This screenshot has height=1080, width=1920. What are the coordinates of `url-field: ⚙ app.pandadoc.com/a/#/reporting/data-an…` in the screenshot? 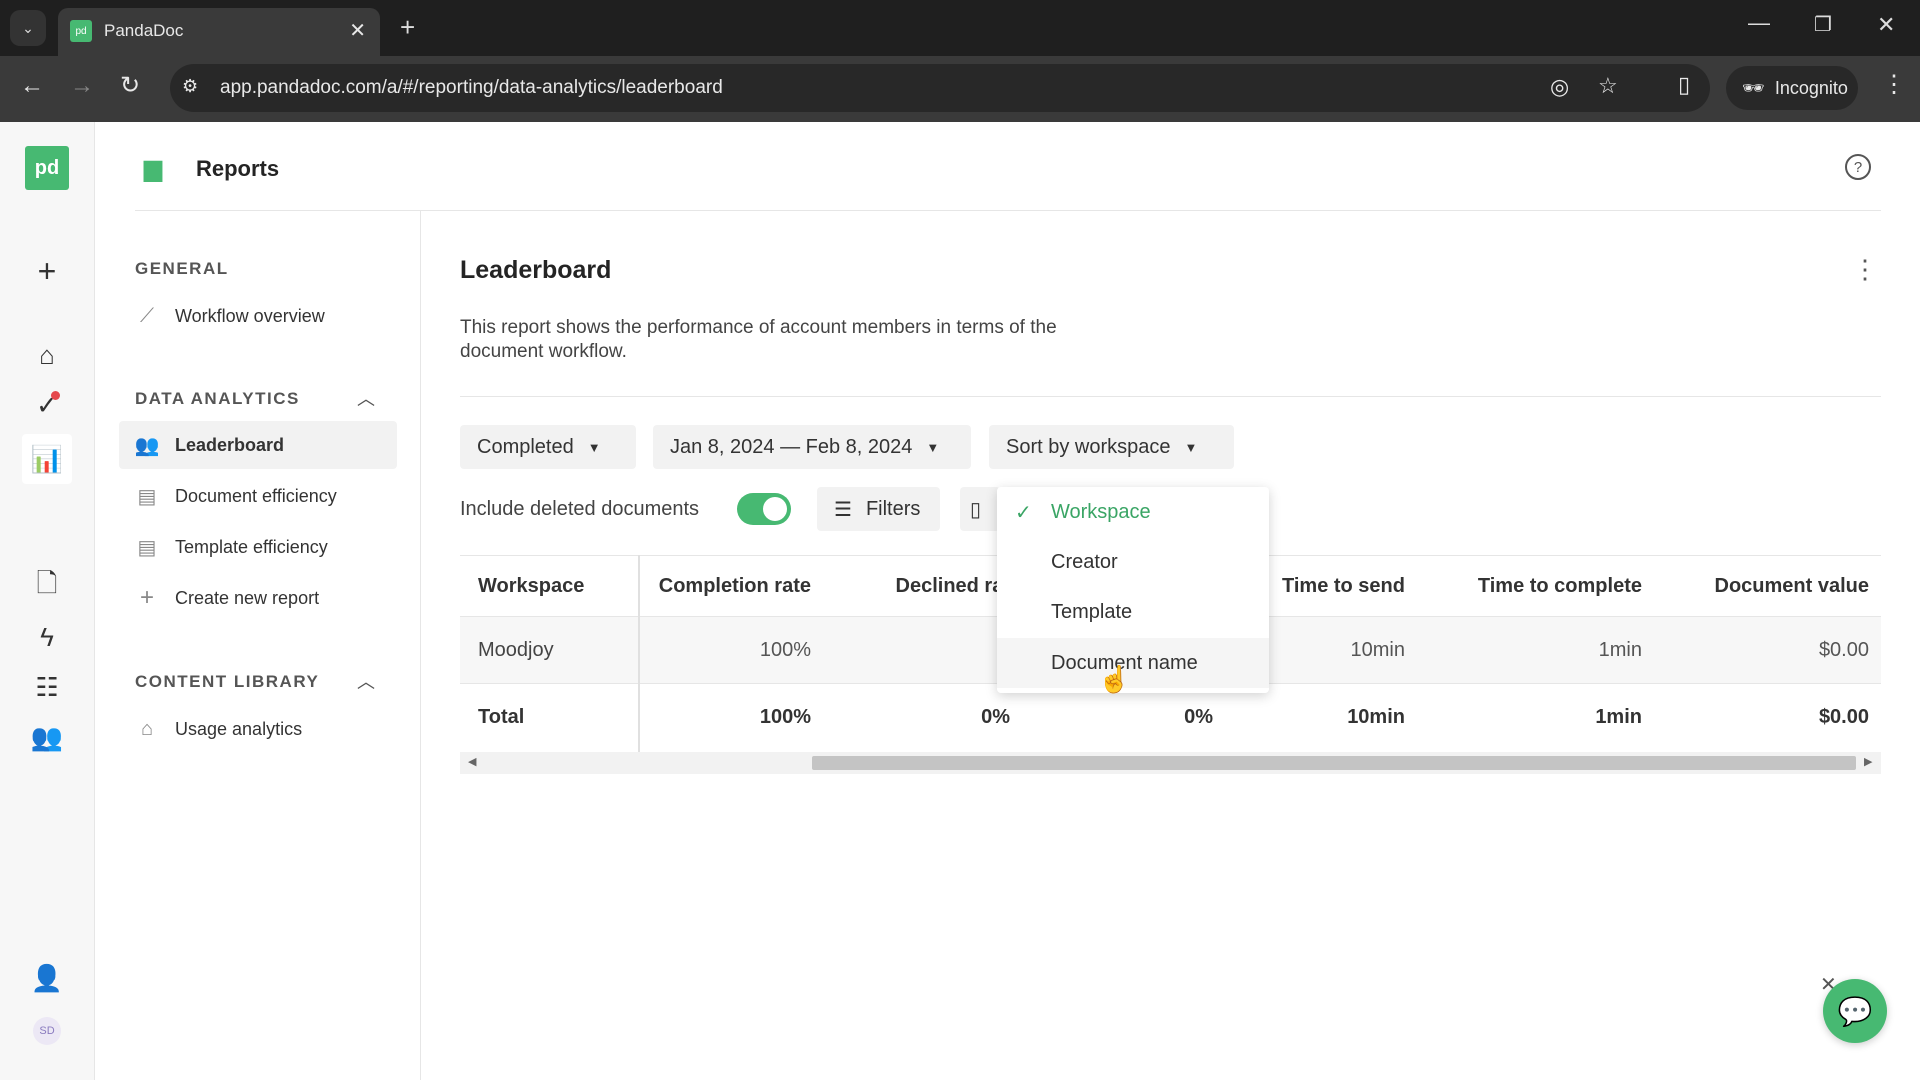 It's located at (940, 88).